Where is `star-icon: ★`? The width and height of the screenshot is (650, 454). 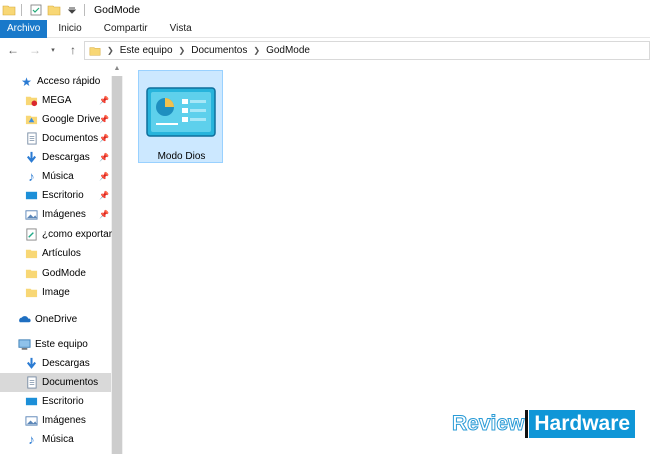
star-icon: ★ is located at coordinates (26, 81).